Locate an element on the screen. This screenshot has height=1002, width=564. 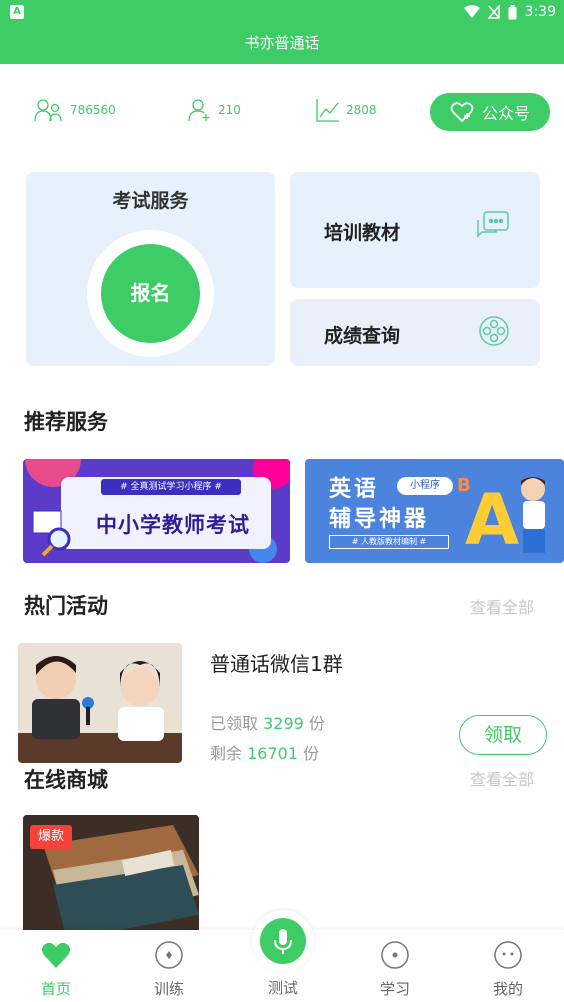
status-time: 3:39 is located at coordinates (540, 12).